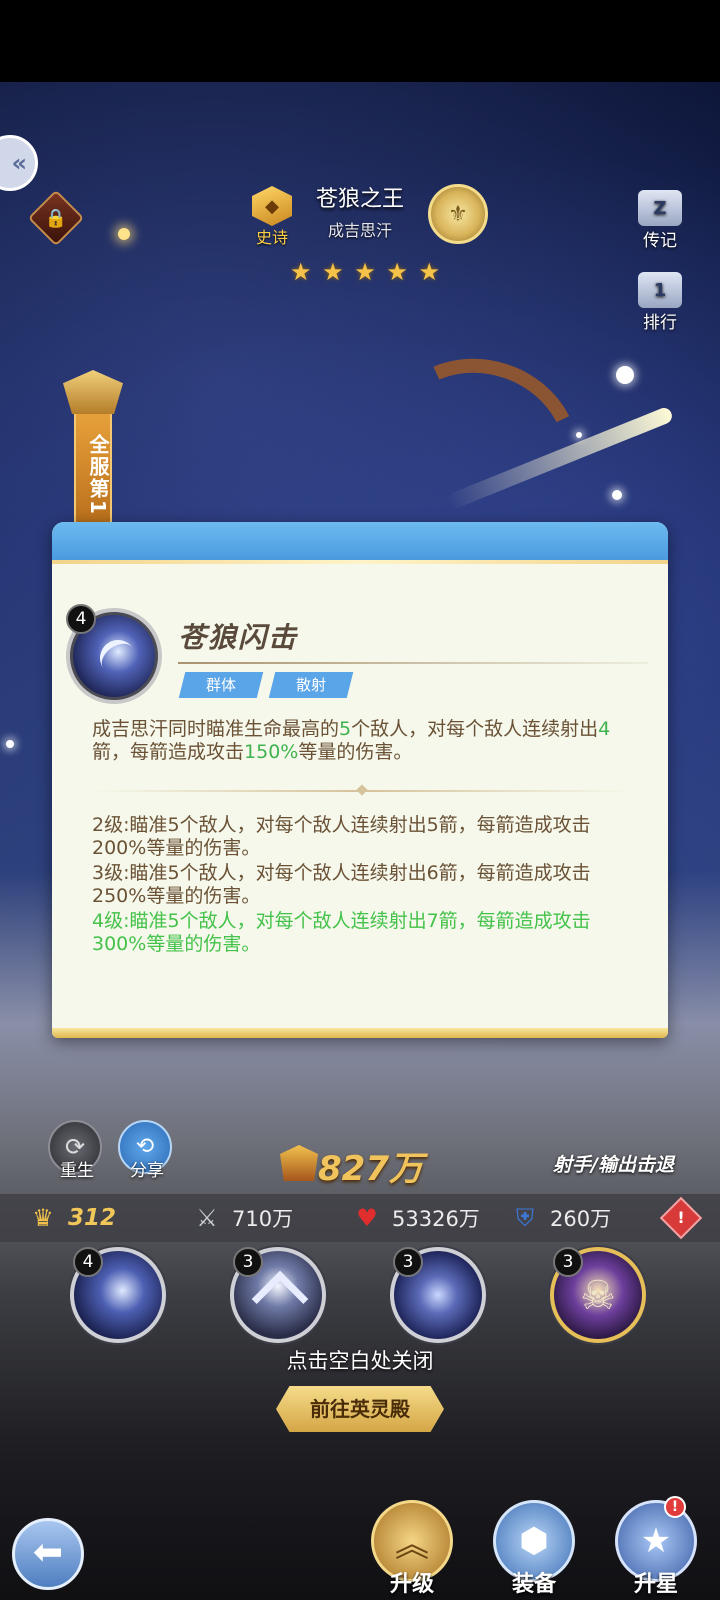 The width and height of the screenshot is (720, 1600). What do you see at coordinates (660, 208) in the screenshot?
I see `book-icon: Z` at bounding box center [660, 208].